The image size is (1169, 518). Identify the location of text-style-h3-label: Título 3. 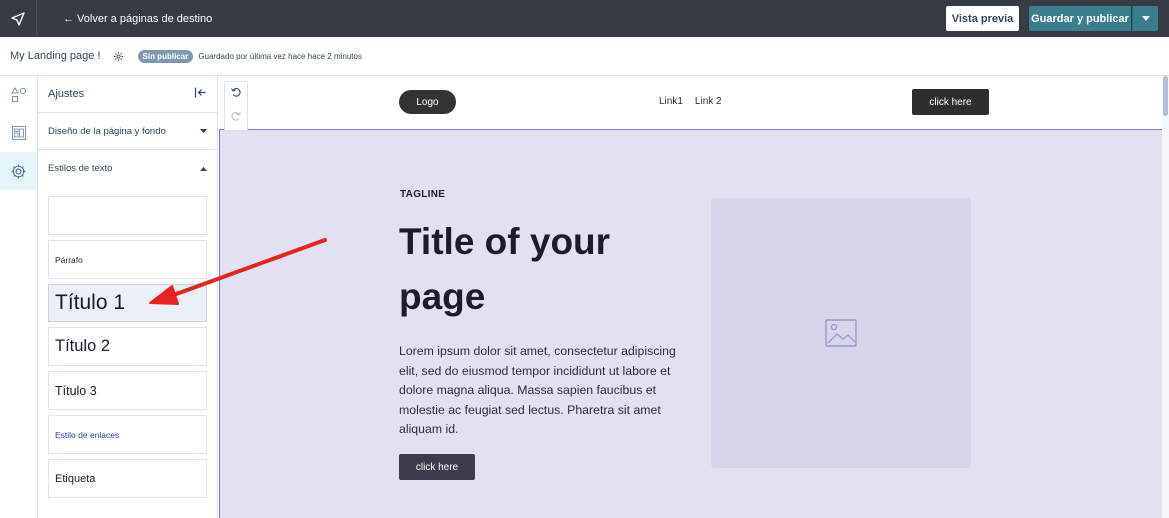
(76, 390).